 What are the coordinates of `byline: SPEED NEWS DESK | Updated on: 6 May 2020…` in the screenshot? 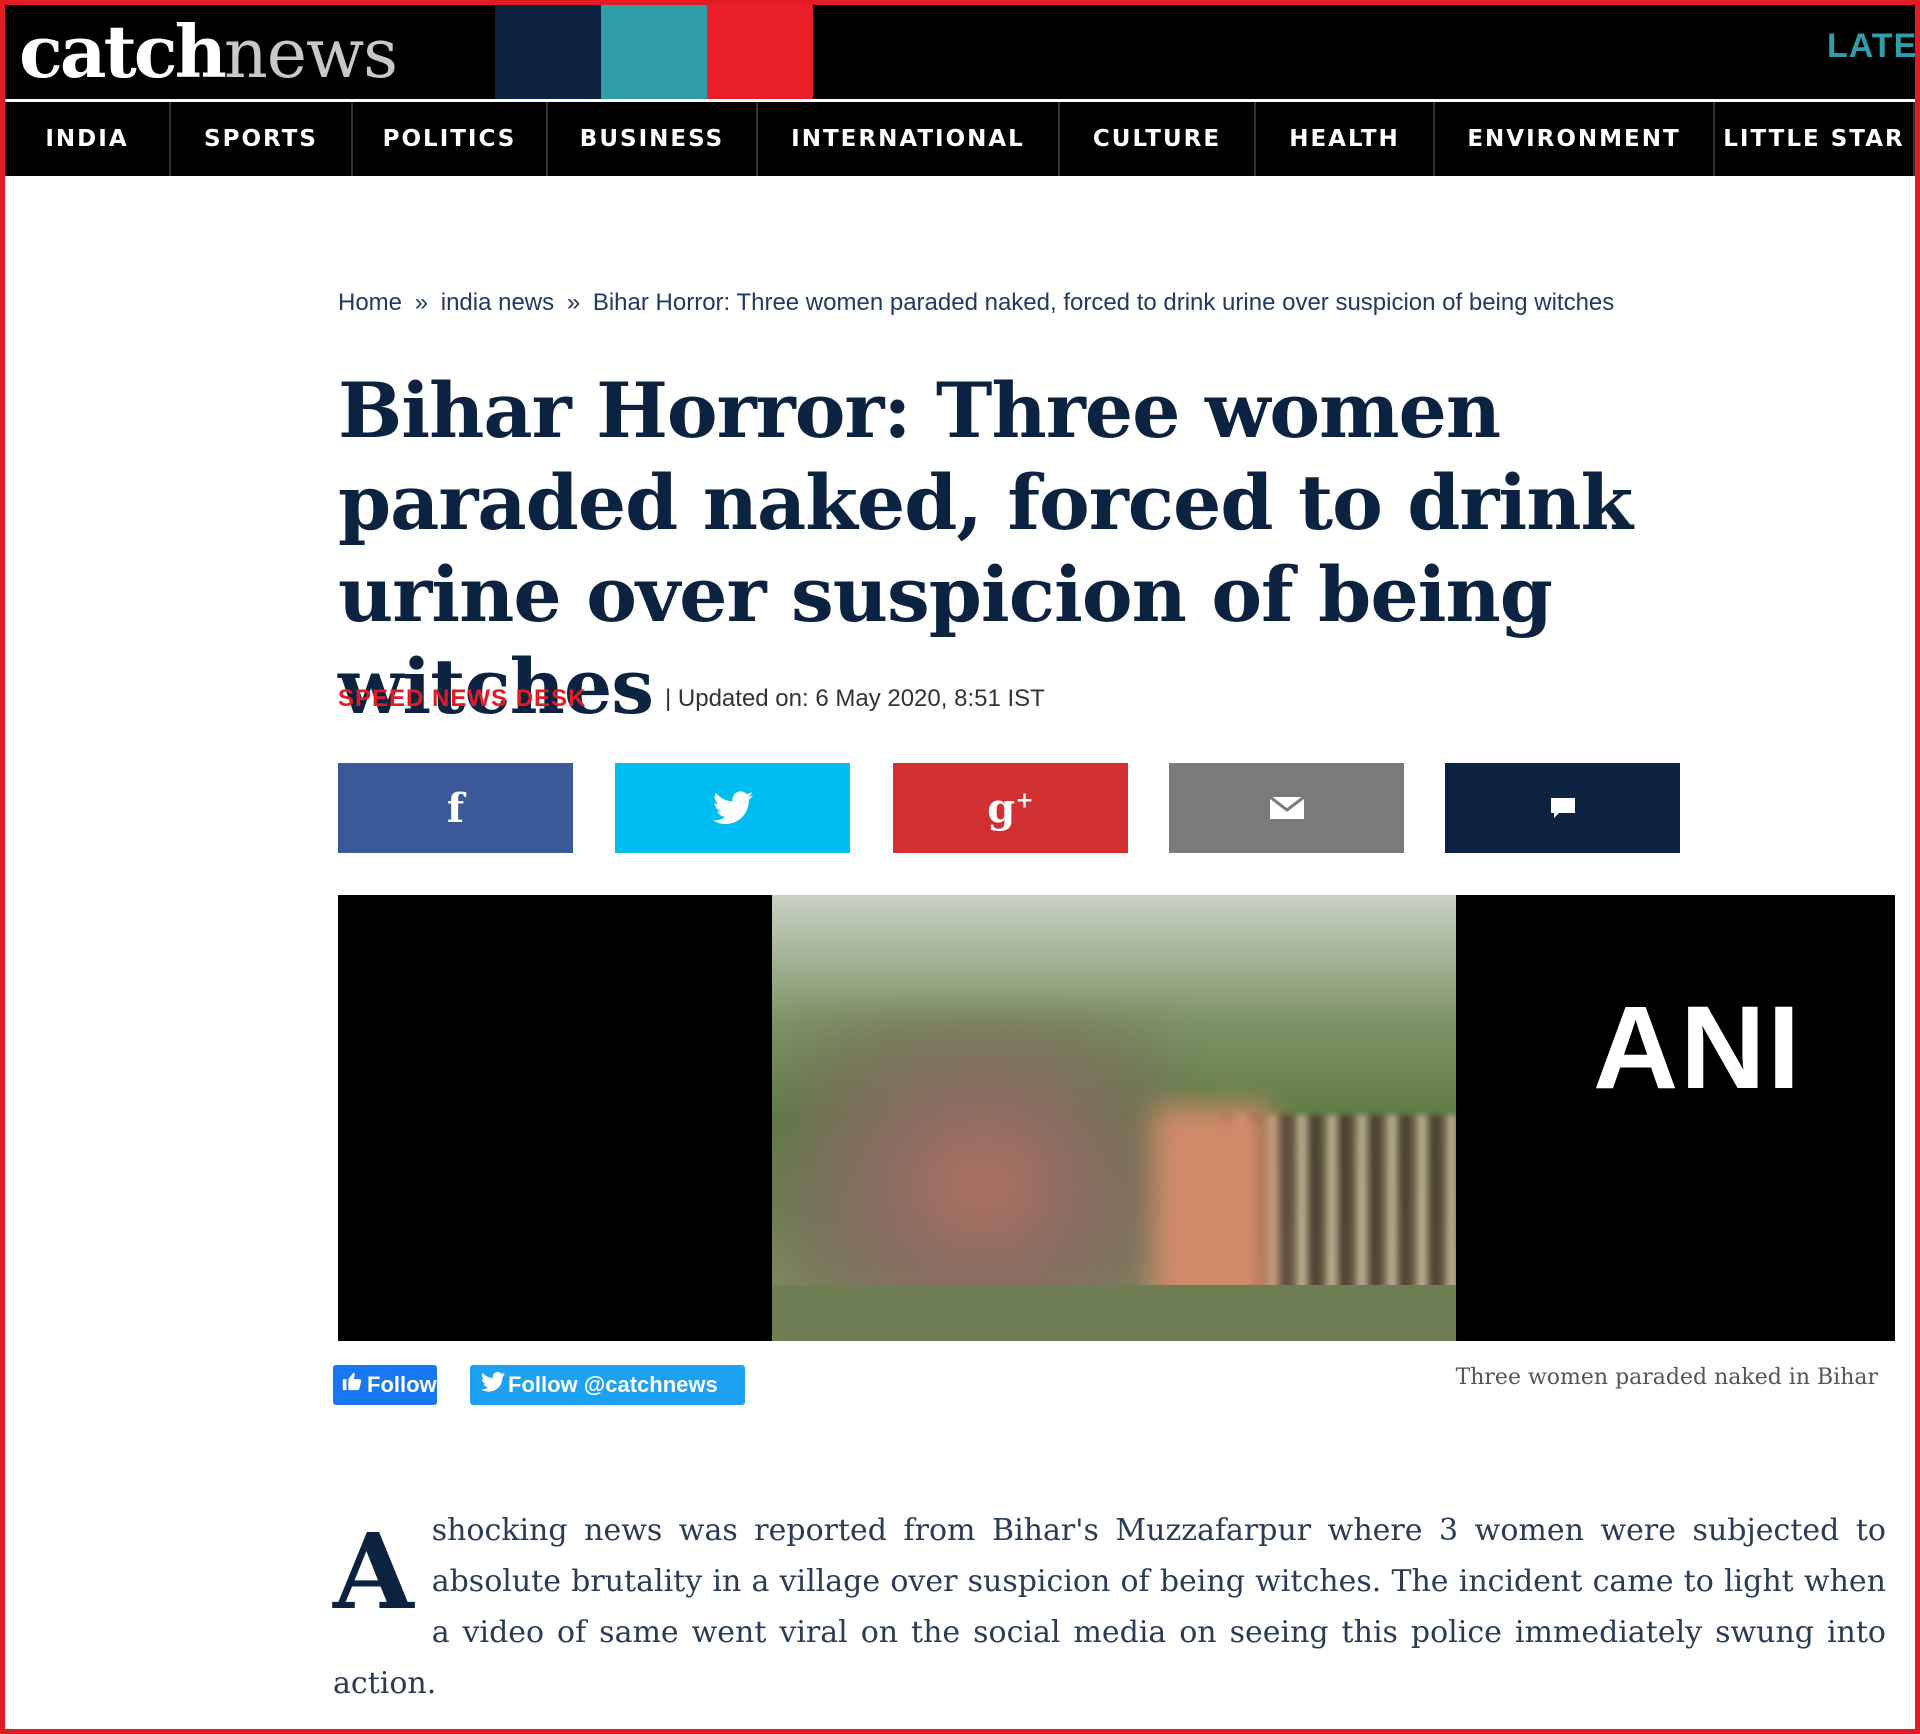 It's located at (691, 699).